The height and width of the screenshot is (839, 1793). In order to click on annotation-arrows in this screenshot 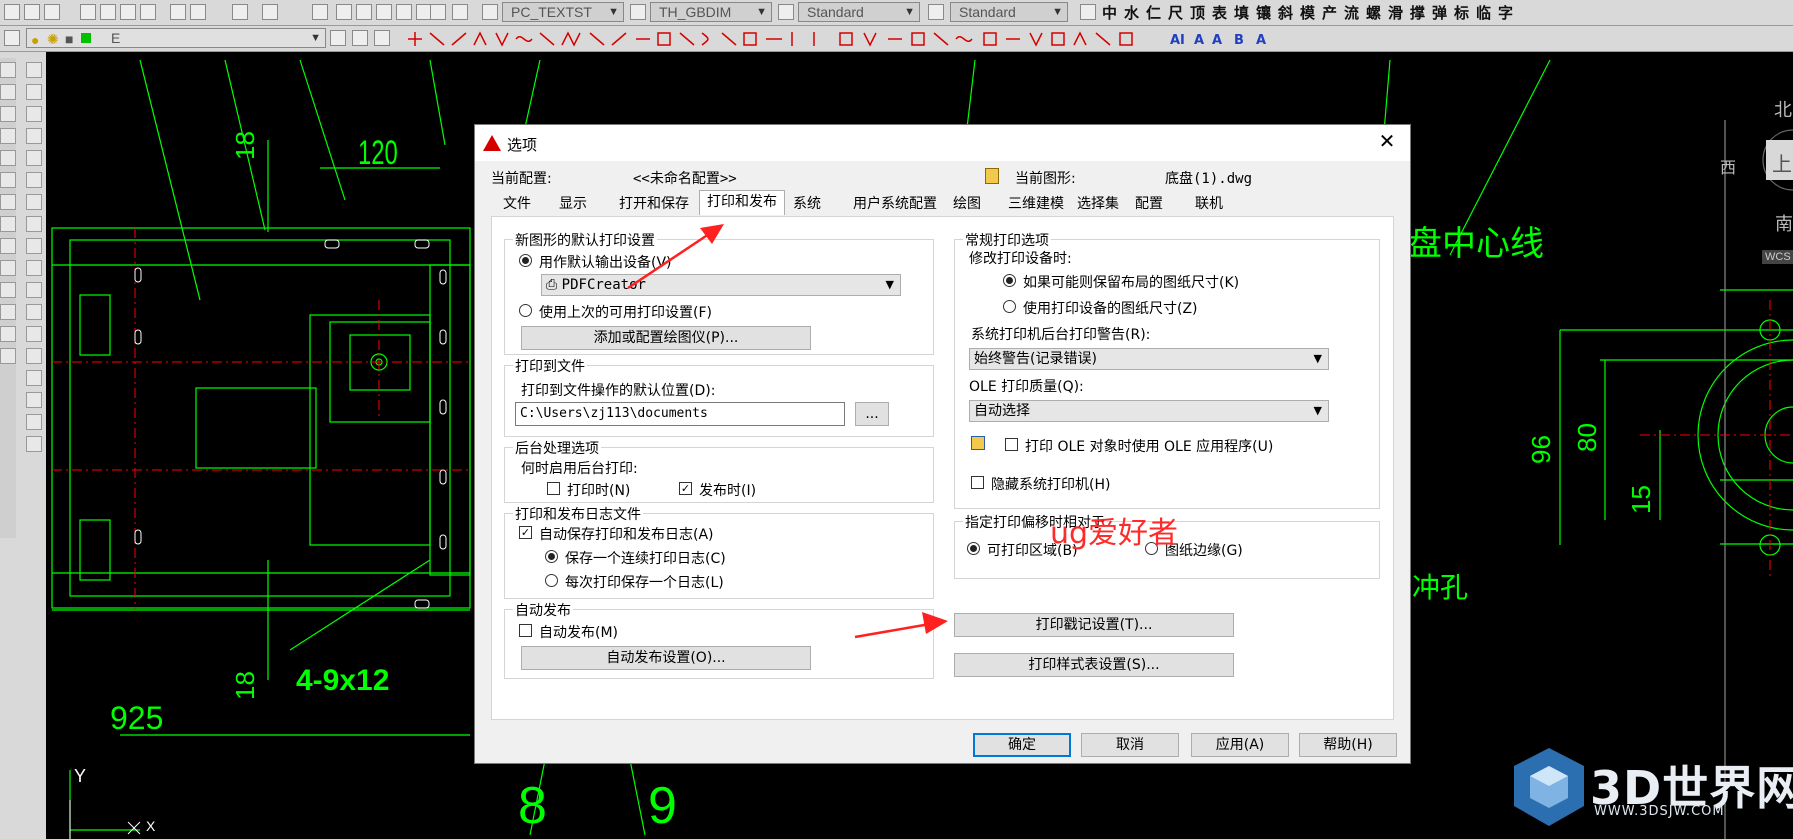, I will do `click(787, 431)`.